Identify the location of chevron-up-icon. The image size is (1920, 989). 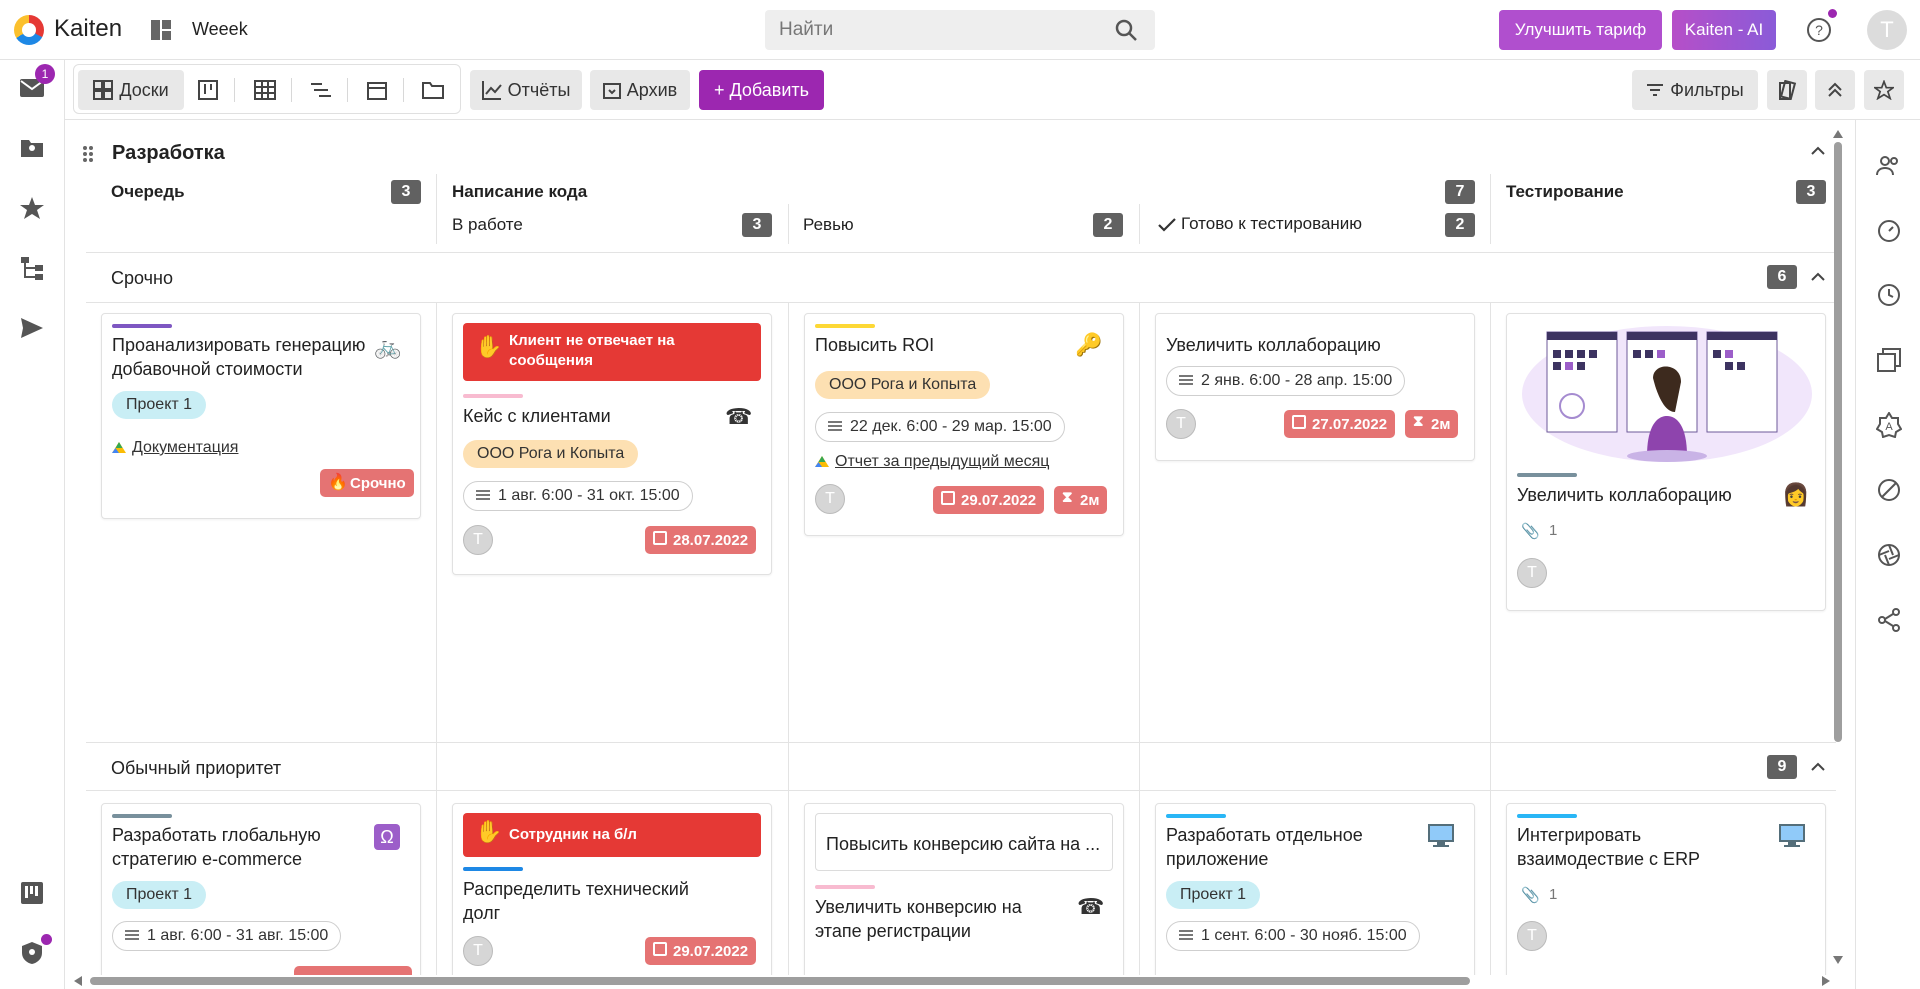
(1818, 151).